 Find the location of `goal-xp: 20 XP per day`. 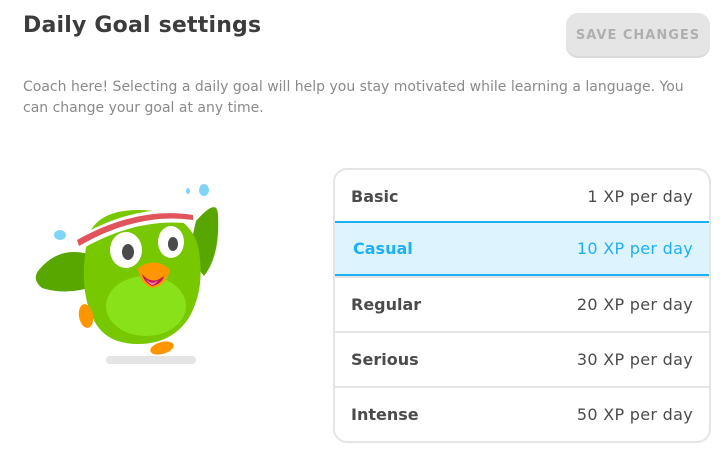

goal-xp: 20 XP per day is located at coordinates (634, 304).